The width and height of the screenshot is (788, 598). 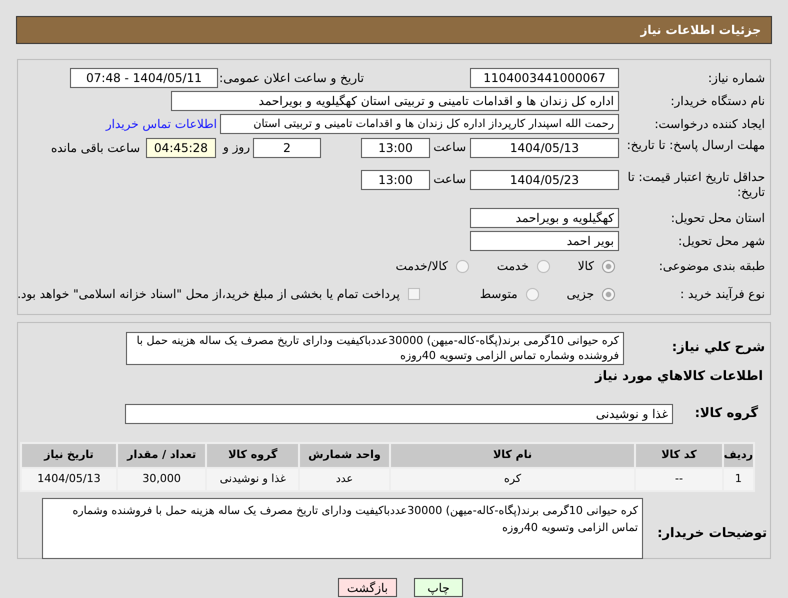 I want to click on print-button: چاپ, so click(x=438, y=587).